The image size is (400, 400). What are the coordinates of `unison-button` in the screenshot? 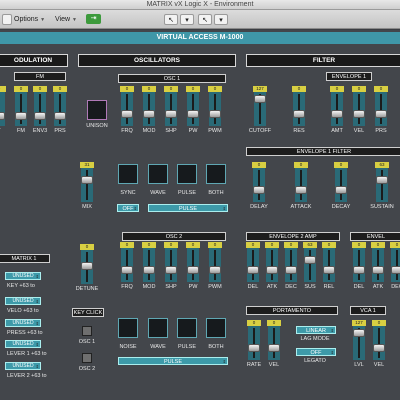 It's located at (97, 110).